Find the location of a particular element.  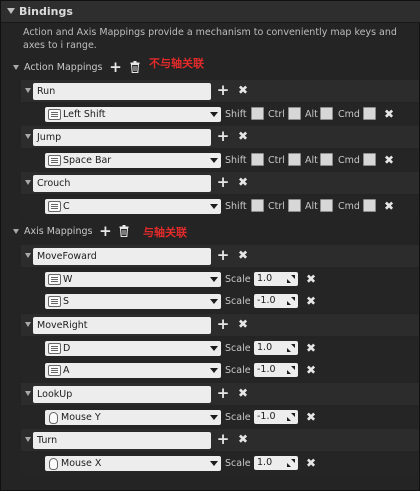

key-selector: Space Bar is located at coordinates (133, 160).